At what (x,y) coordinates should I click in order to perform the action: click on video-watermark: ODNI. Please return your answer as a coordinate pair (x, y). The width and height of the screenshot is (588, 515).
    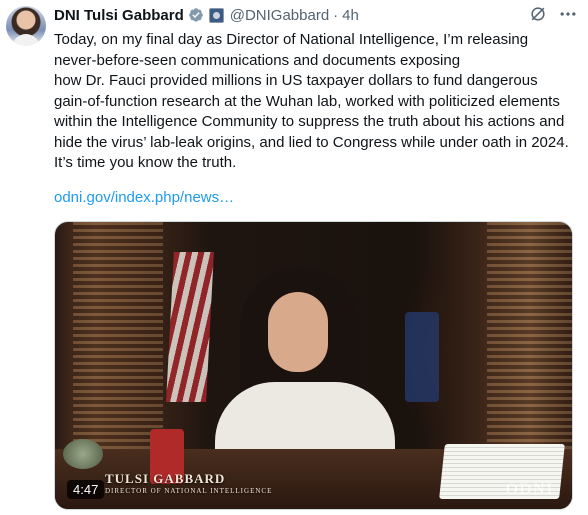
    Looking at the image, I should click on (530, 489).